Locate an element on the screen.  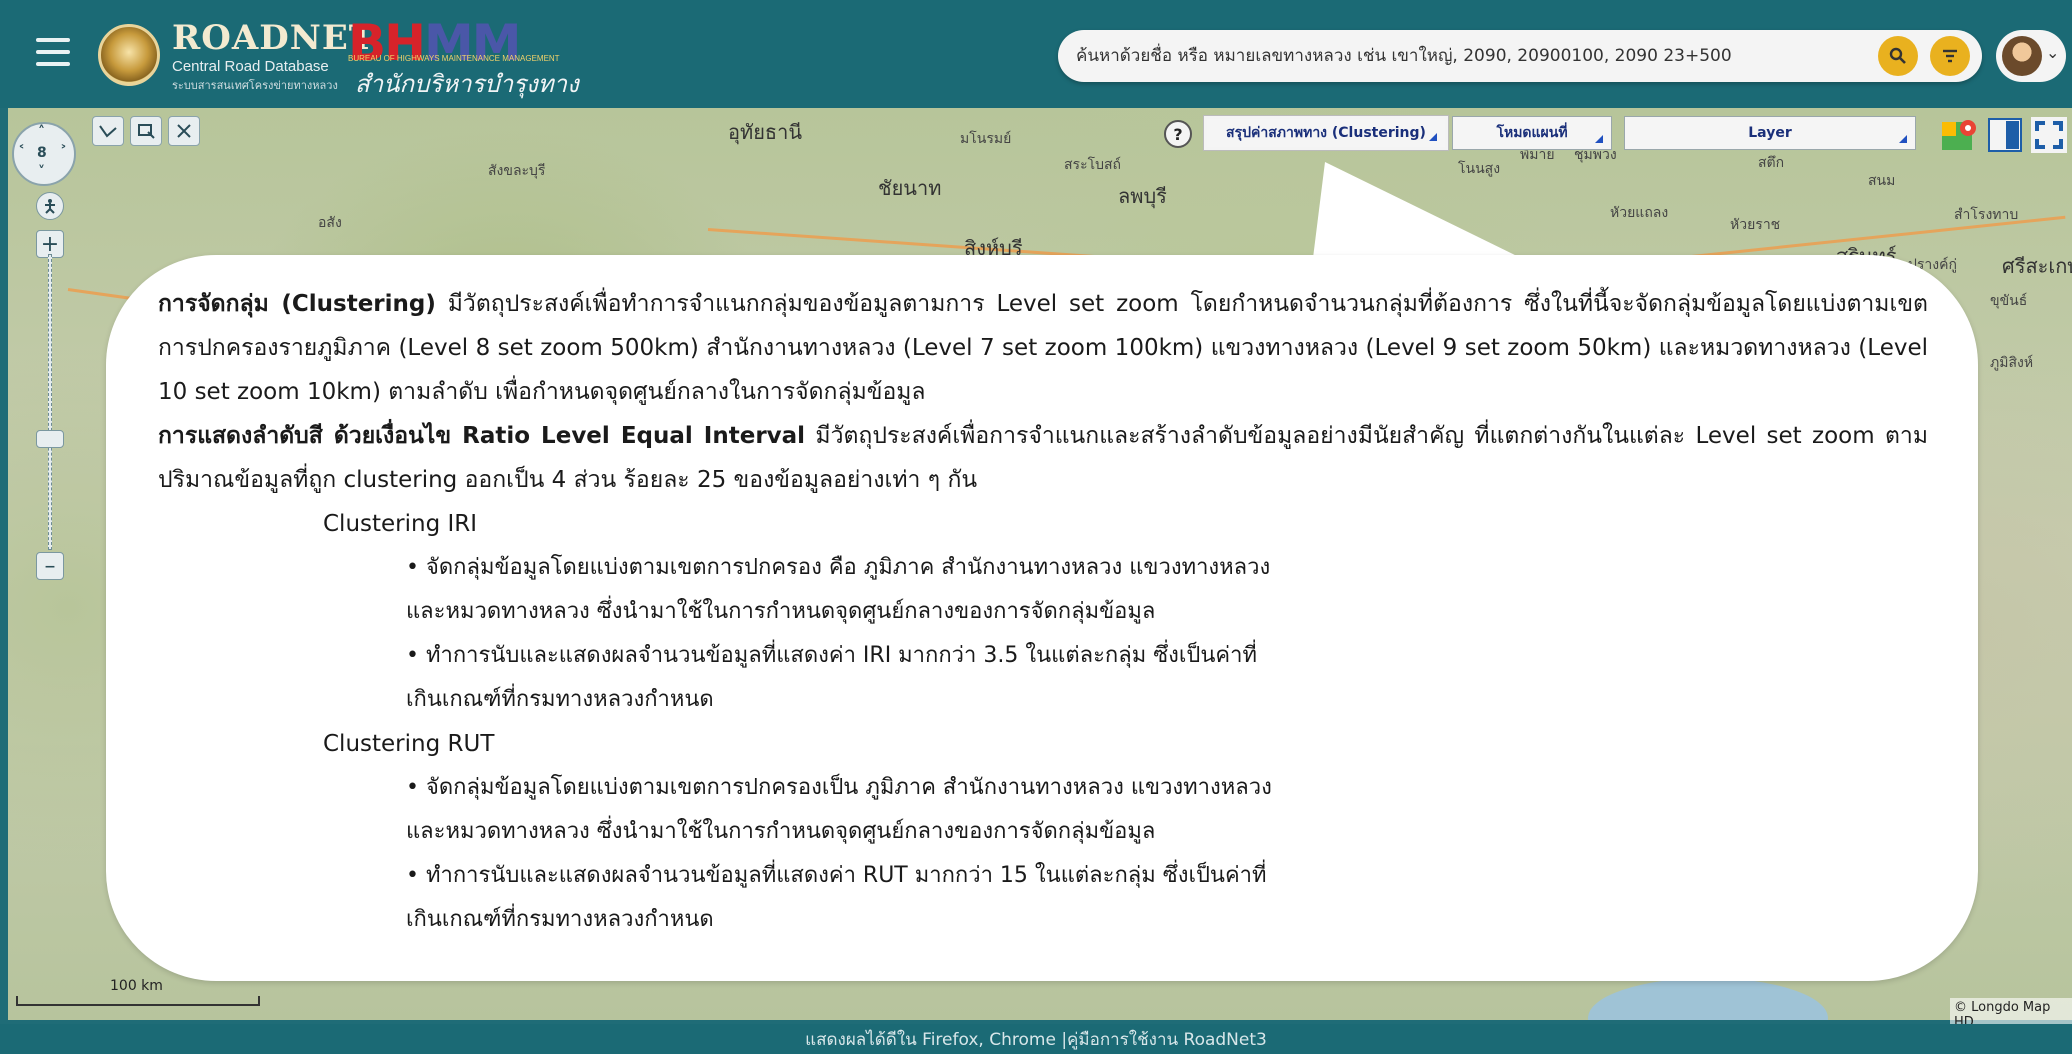
select-area-icon is located at coordinates (146, 131).